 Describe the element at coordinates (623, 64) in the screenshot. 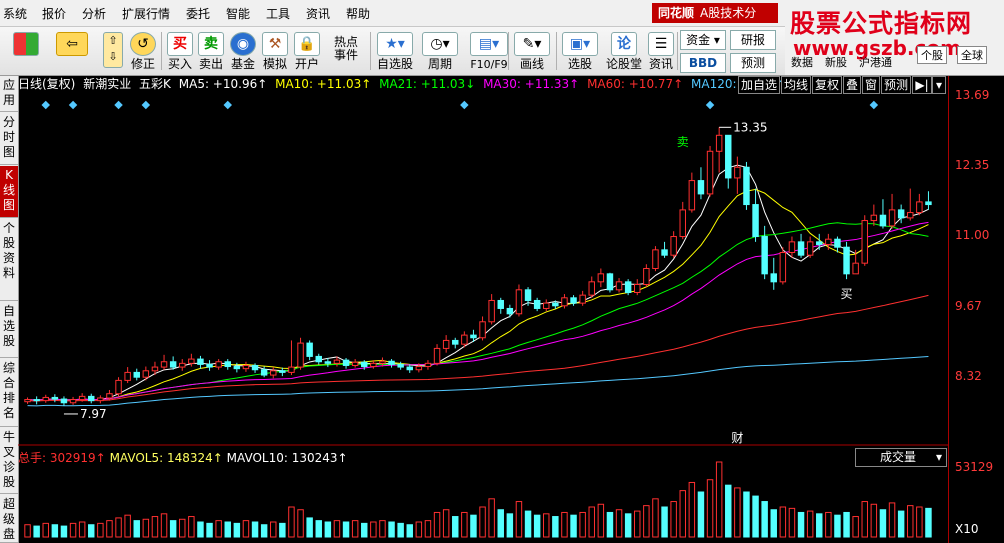

I see `discuss-label: 论股堂` at that location.